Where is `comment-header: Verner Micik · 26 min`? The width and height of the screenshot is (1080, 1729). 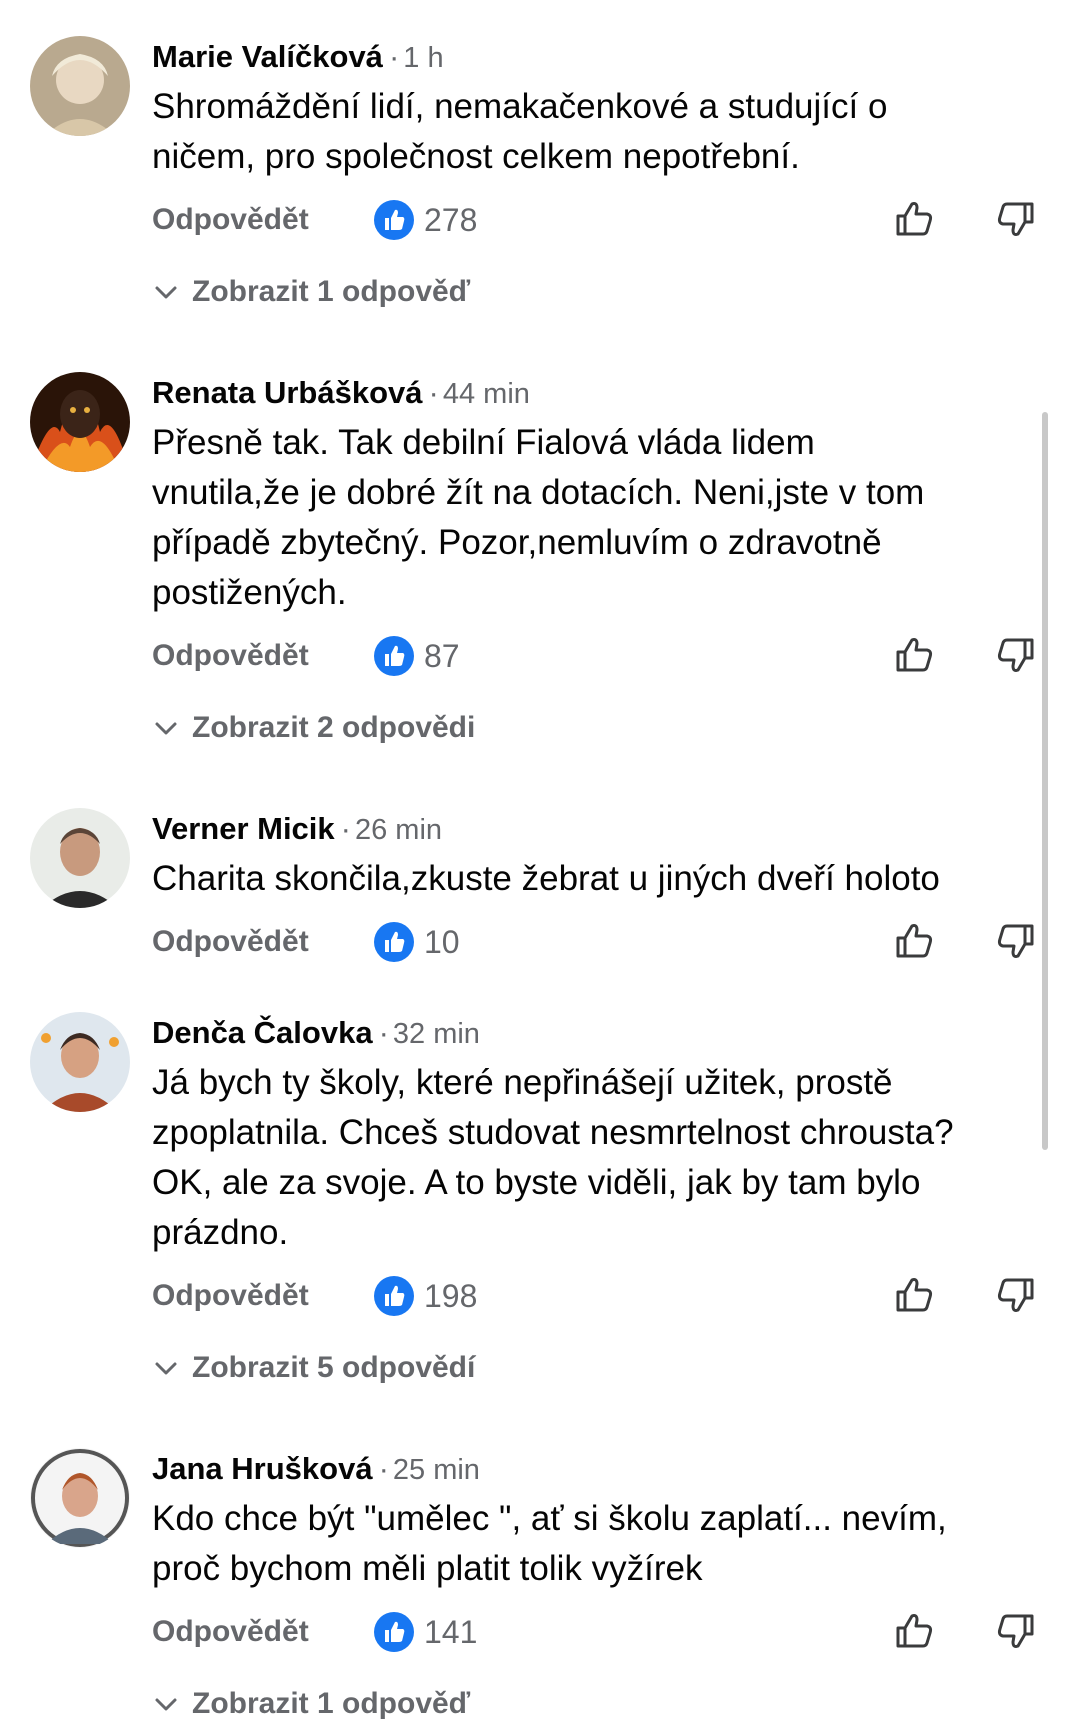
comment-header: Verner Micik · 26 min is located at coordinates (602, 829).